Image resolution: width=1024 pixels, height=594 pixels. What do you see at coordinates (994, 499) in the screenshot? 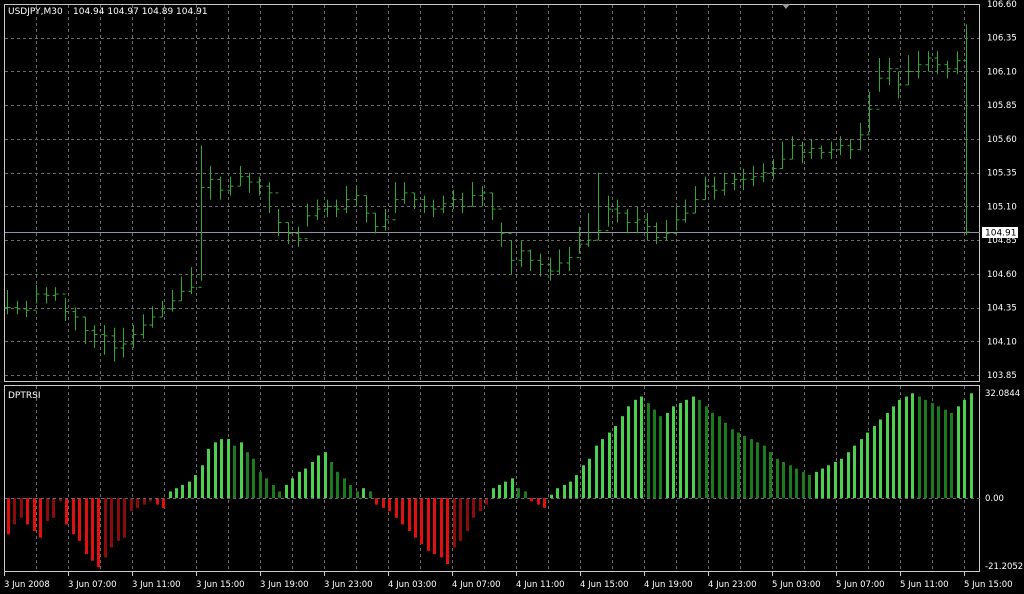
I see `indicator-tick-label: 0.00` at bounding box center [994, 499].